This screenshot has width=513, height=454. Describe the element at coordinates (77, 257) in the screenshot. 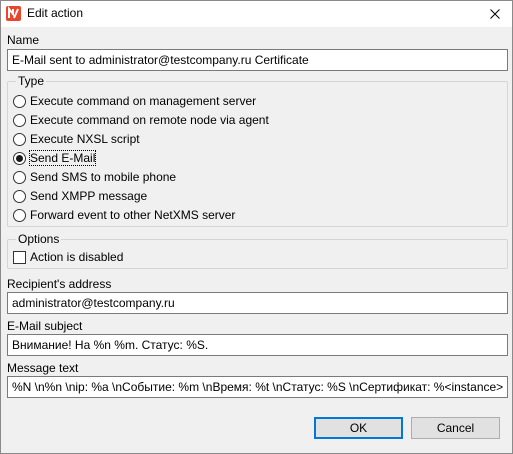

I see `checkbox-label: Action is disabled` at that location.